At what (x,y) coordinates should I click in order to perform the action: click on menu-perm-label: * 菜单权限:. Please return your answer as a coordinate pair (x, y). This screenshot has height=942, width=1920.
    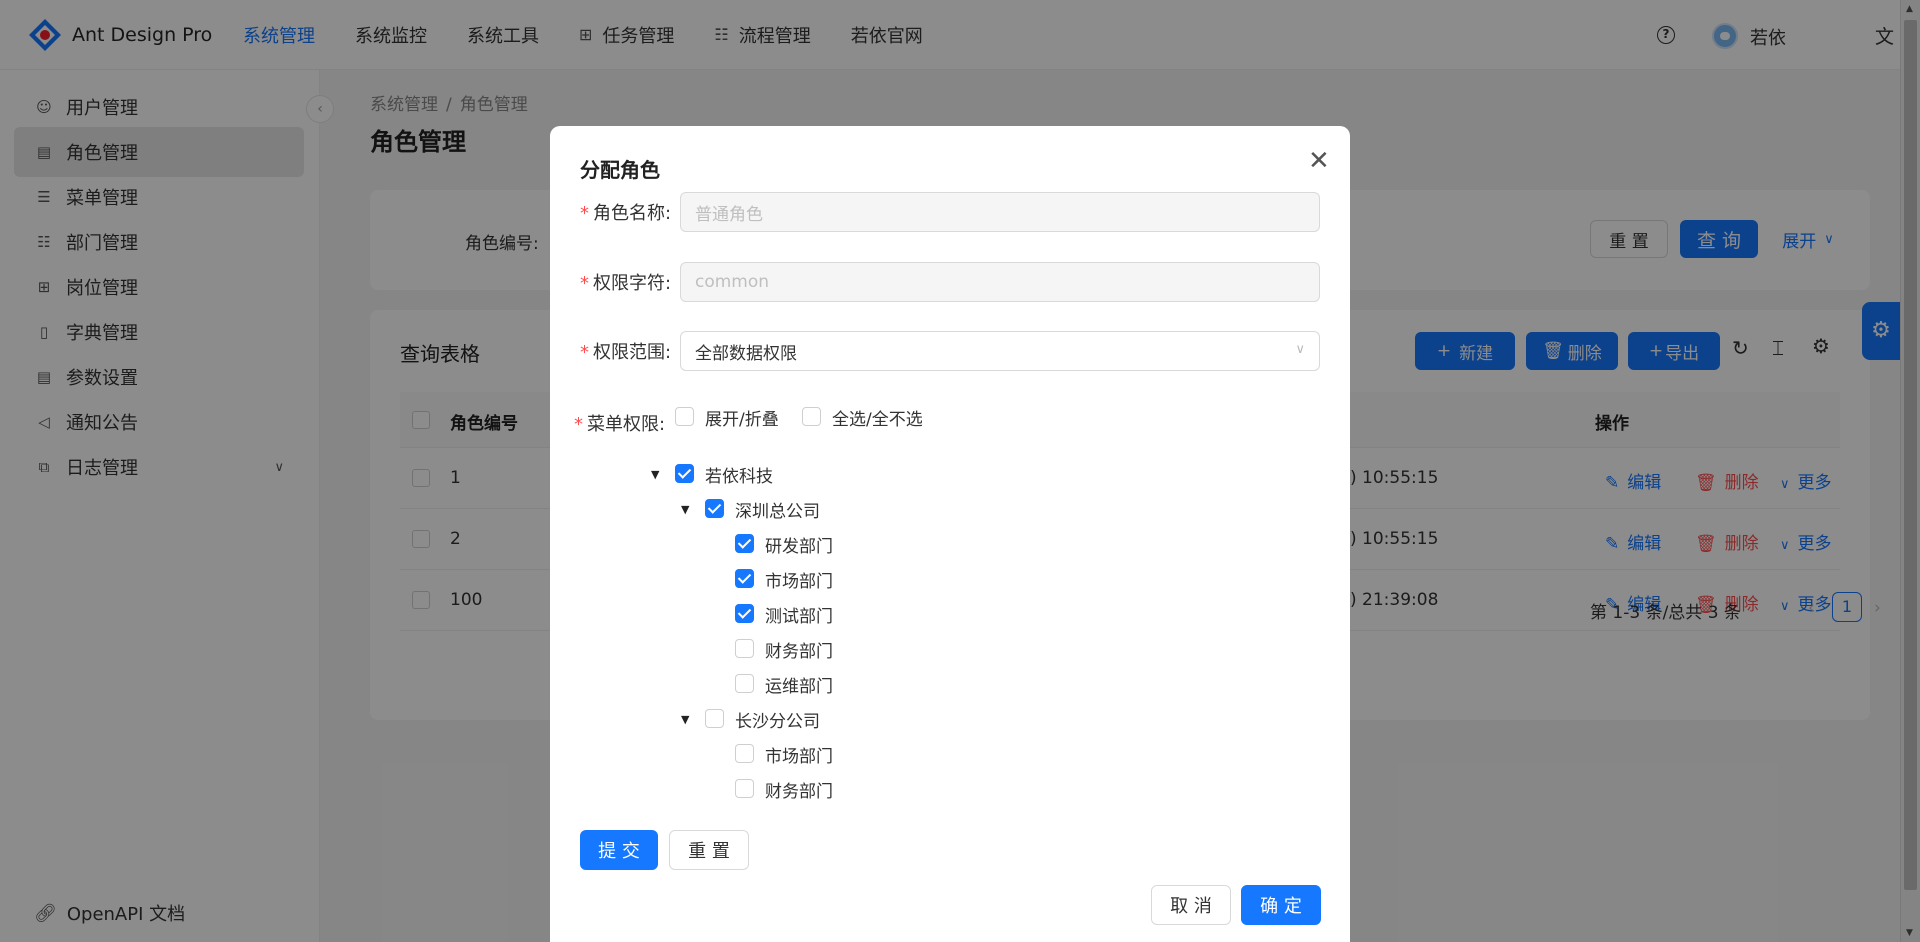
    Looking at the image, I should click on (620, 424).